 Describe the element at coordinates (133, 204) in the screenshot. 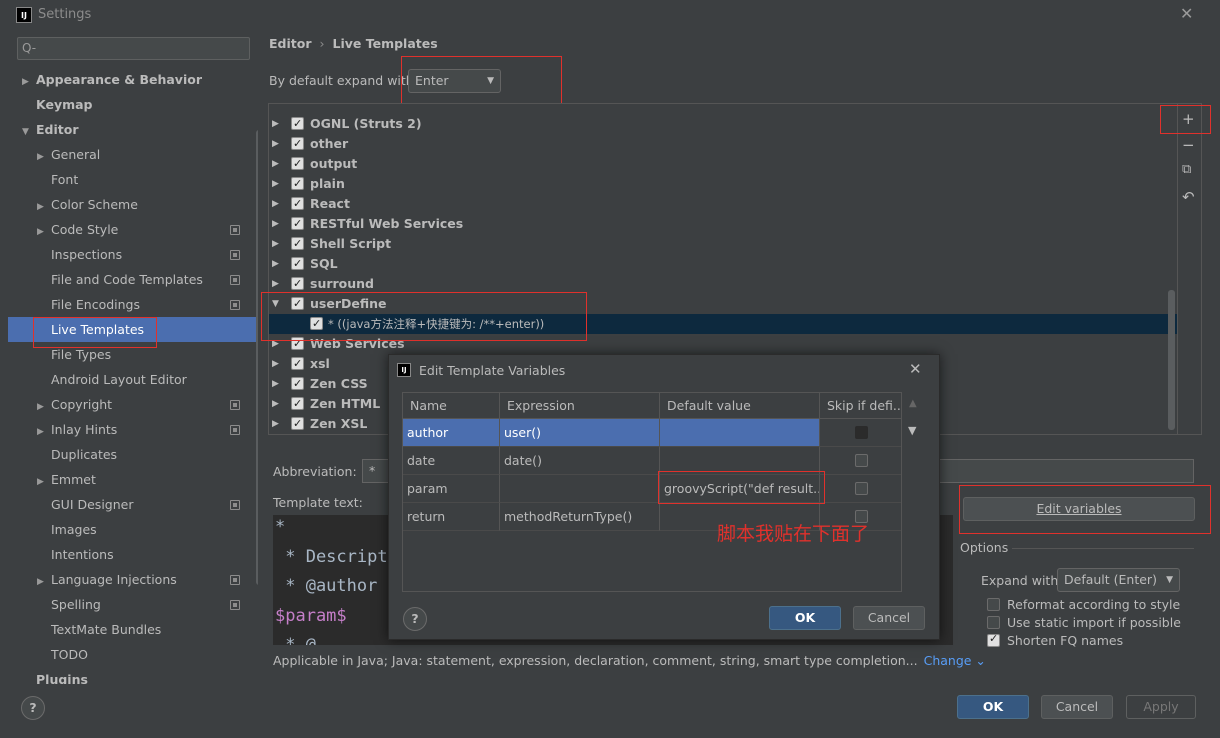

I see `sidebar-item: ▶ Color Scheme` at that location.